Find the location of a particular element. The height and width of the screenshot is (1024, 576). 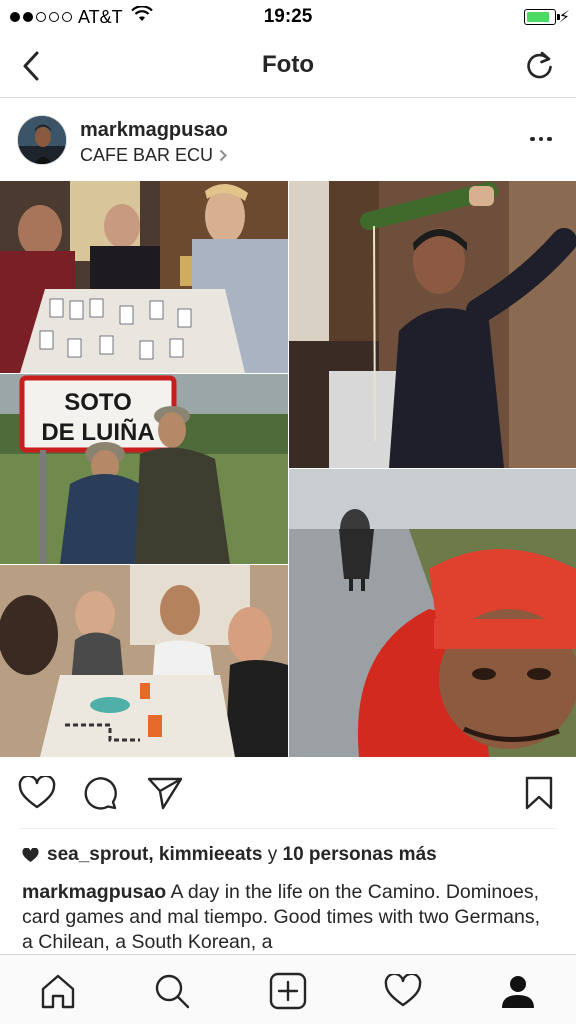

likes-connector: y is located at coordinates (272, 854).